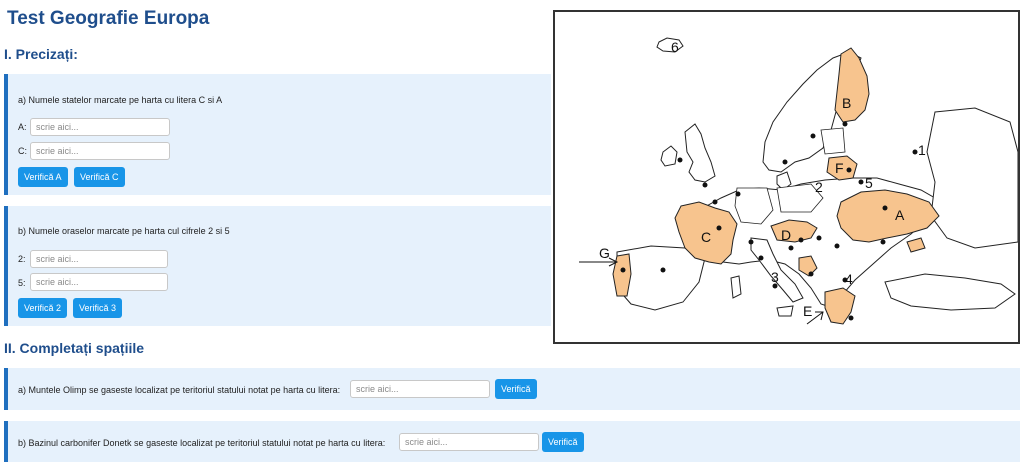  I want to click on verify-3-button: Verifică 3, so click(98, 308).